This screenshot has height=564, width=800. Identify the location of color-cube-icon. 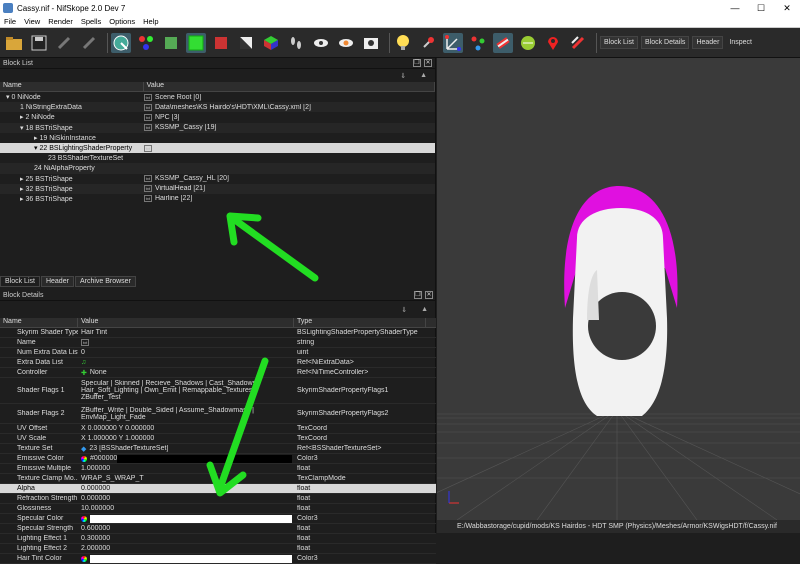
(271, 43).